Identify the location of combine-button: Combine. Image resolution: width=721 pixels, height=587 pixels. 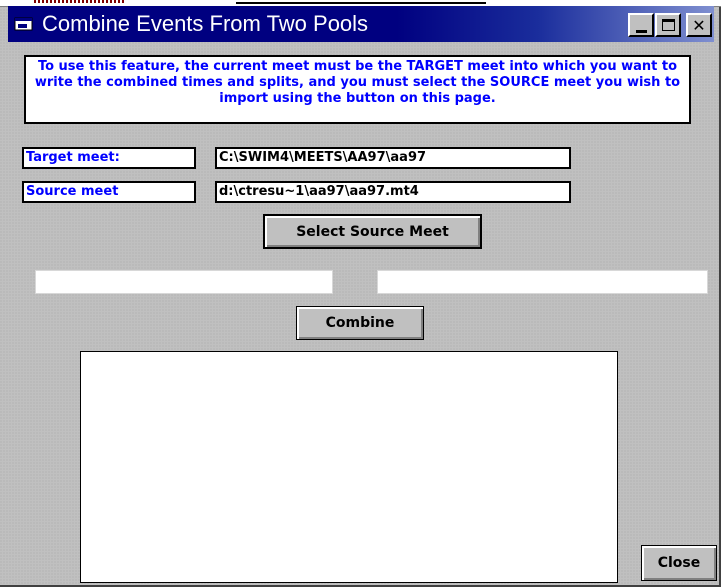
(360, 323).